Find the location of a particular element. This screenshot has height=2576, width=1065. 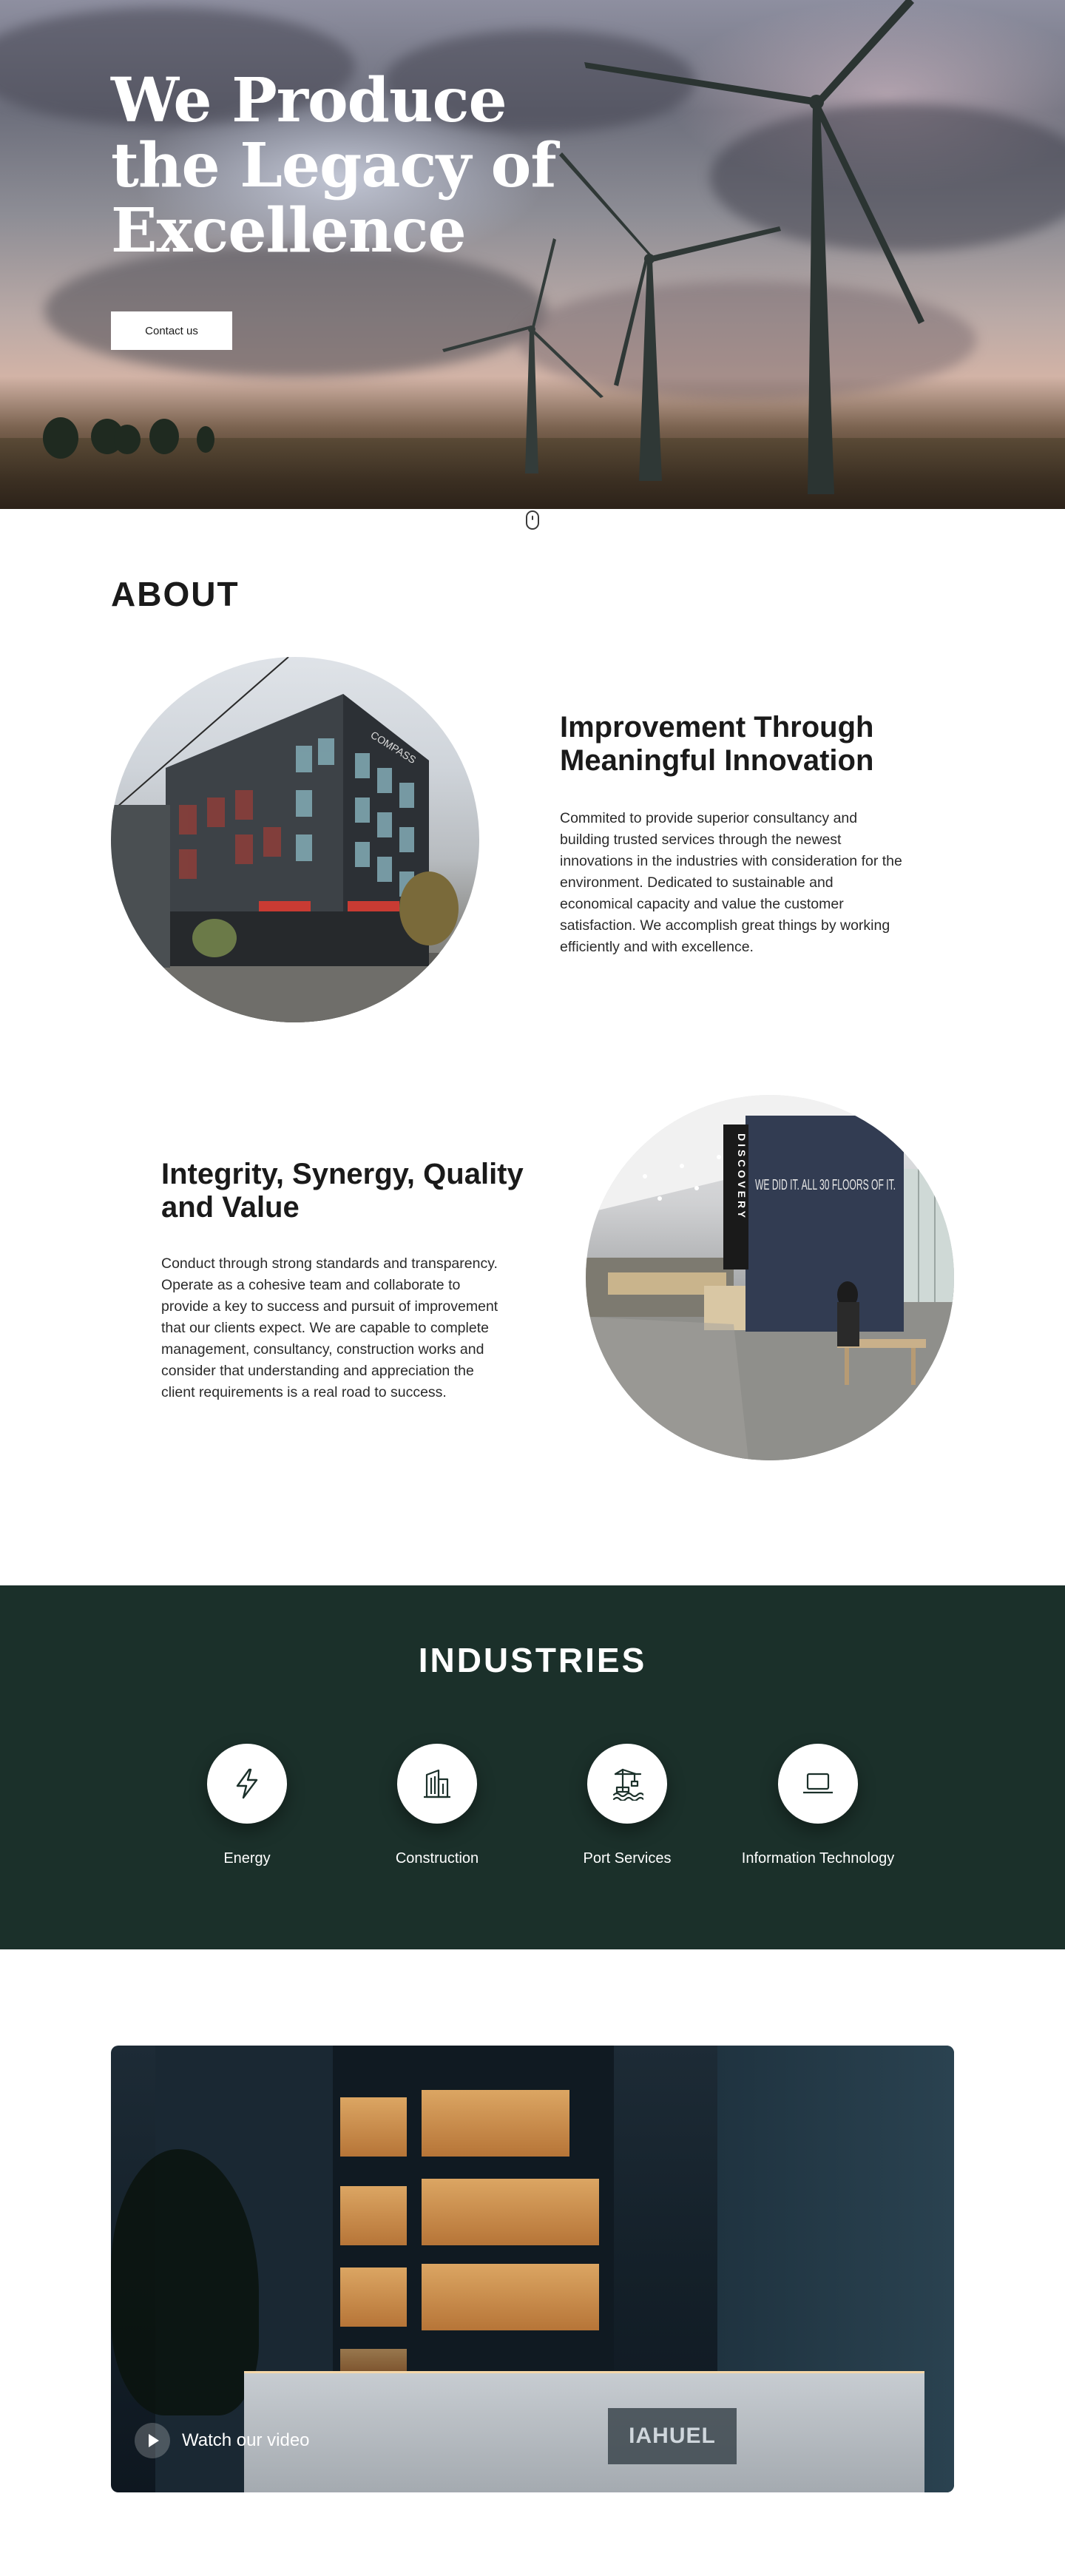

laptop-icon is located at coordinates (818, 1783).